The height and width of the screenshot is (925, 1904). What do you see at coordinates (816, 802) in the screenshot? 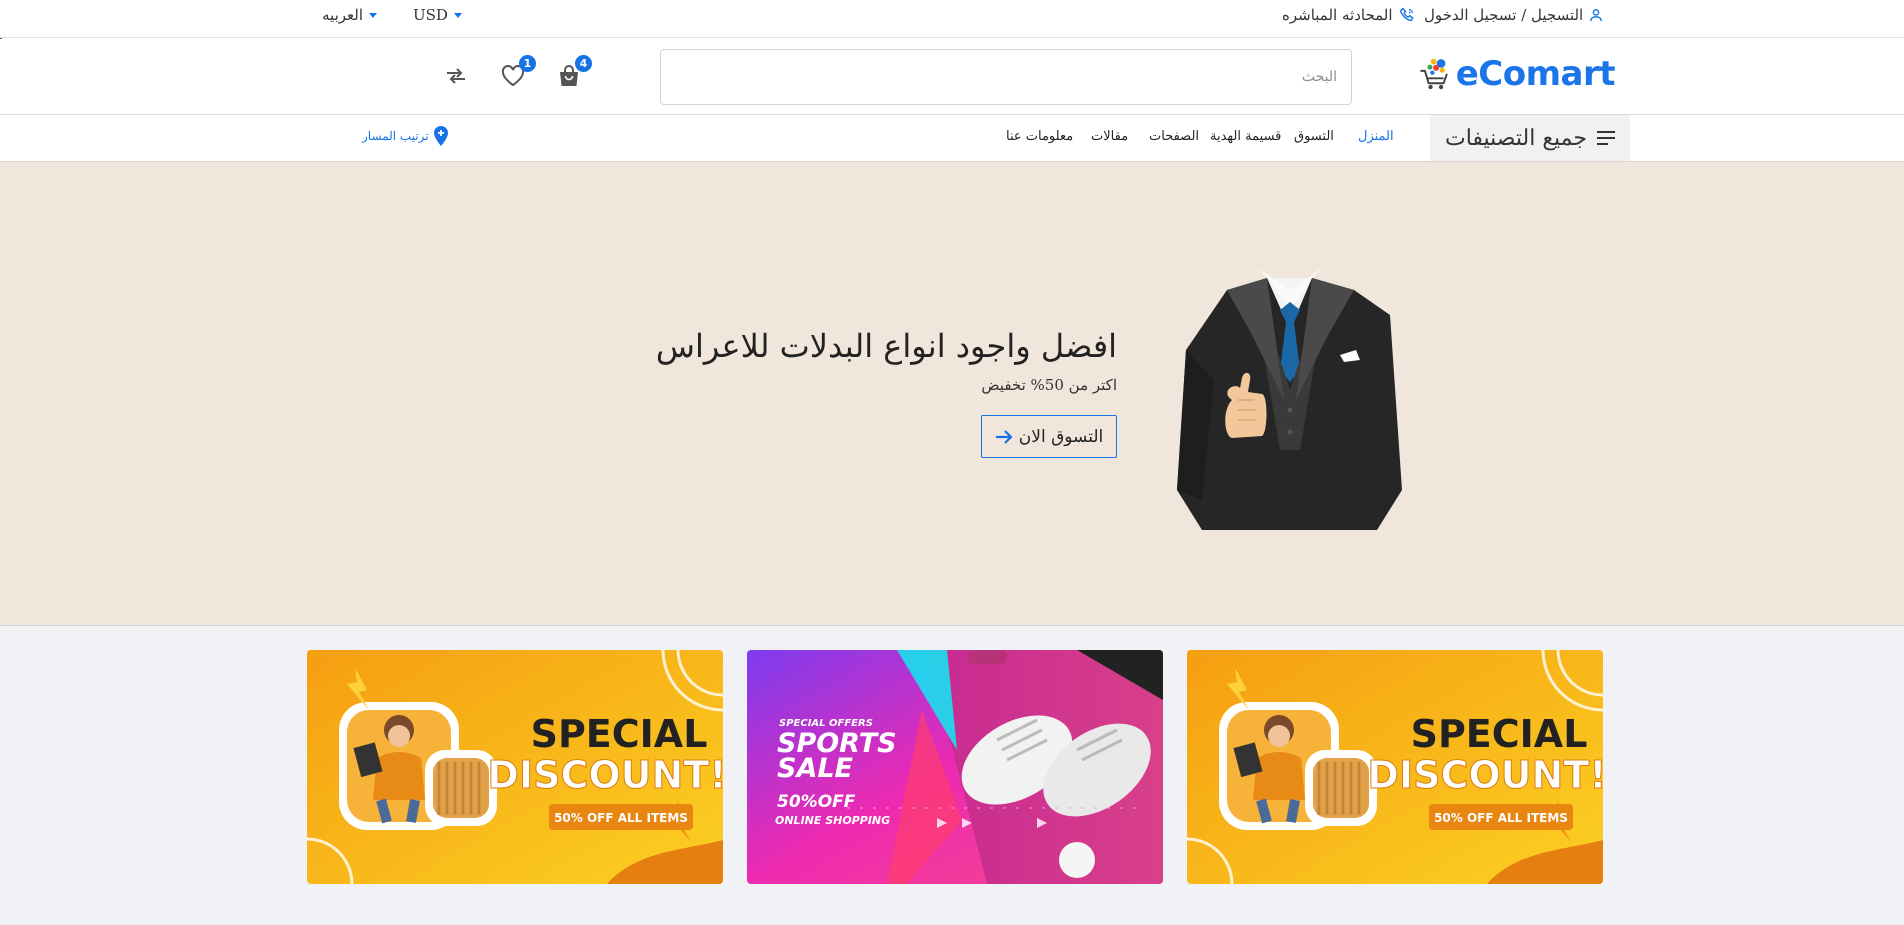
I see `banner-line-1: 50%OFF` at bounding box center [816, 802].